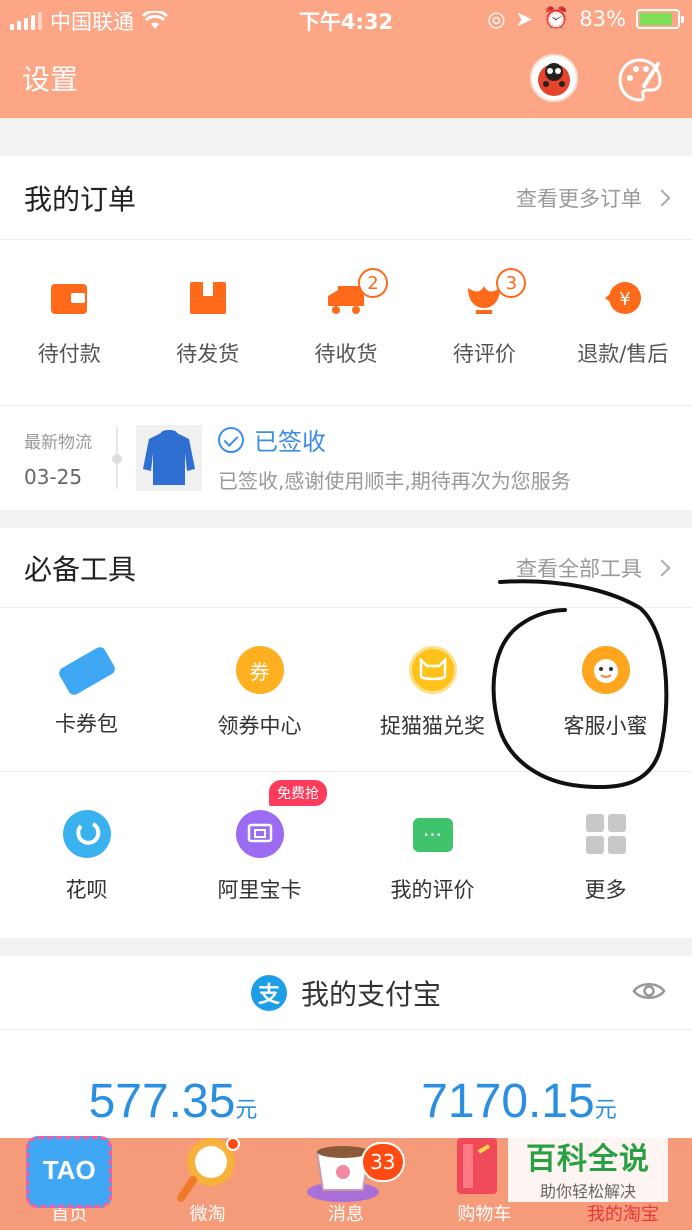 The height and width of the screenshot is (1230, 692). What do you see at coordinates (508, 1101) in the screenshot?
I see `balance-value: 7170.15` at bounding box center [508, 1101].